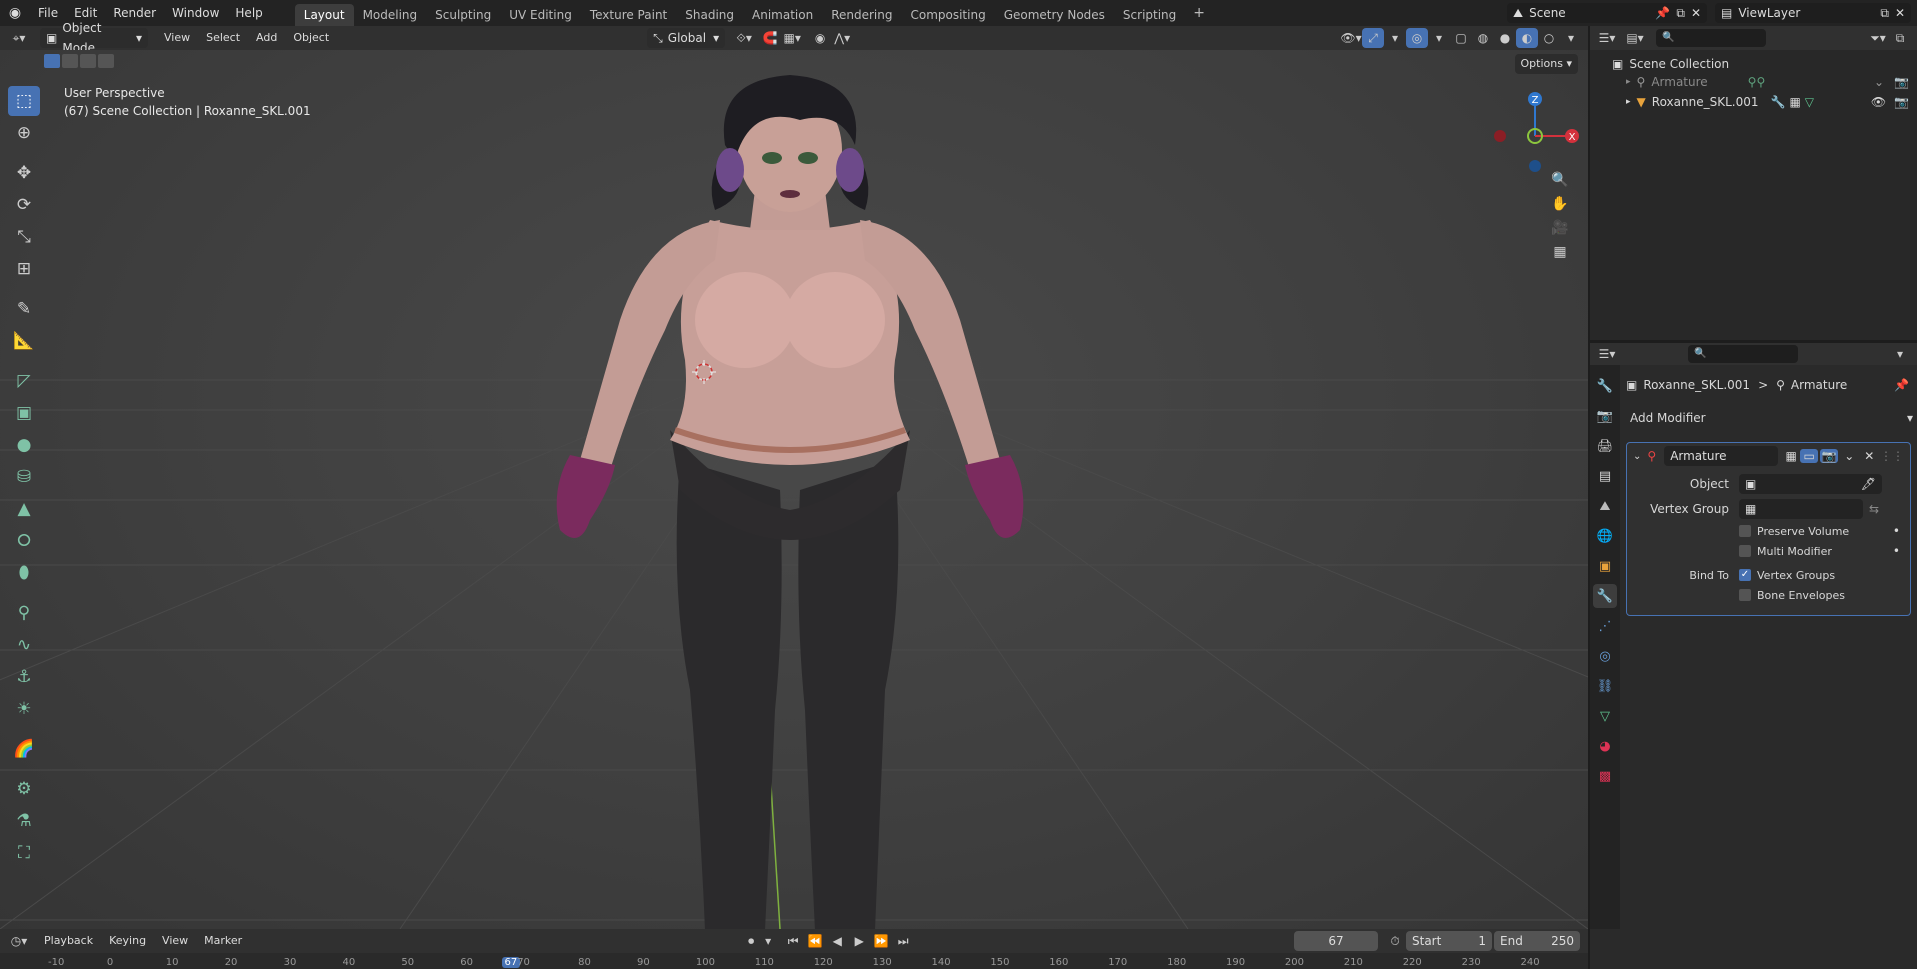 The image size is (1917, 969). I want to click on add-rainbow-icon: 🌈, so click(24, 749).